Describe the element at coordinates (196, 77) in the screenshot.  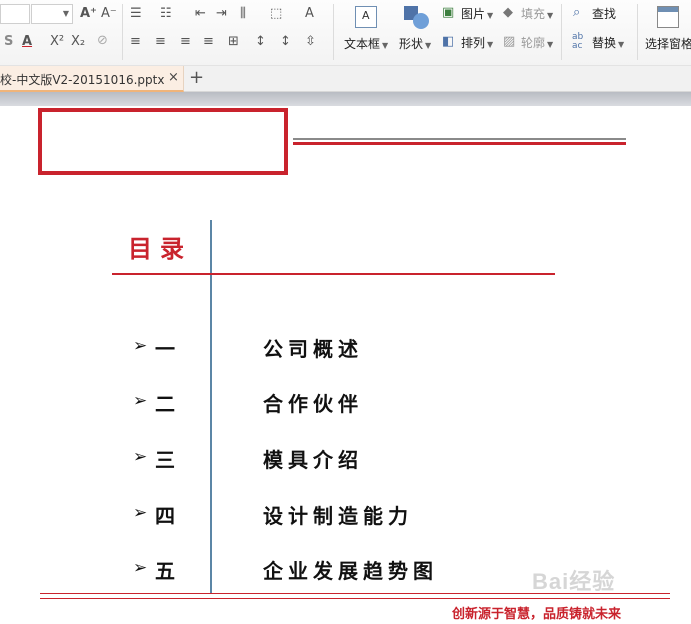
I see `new-tab-button: +` at that location.